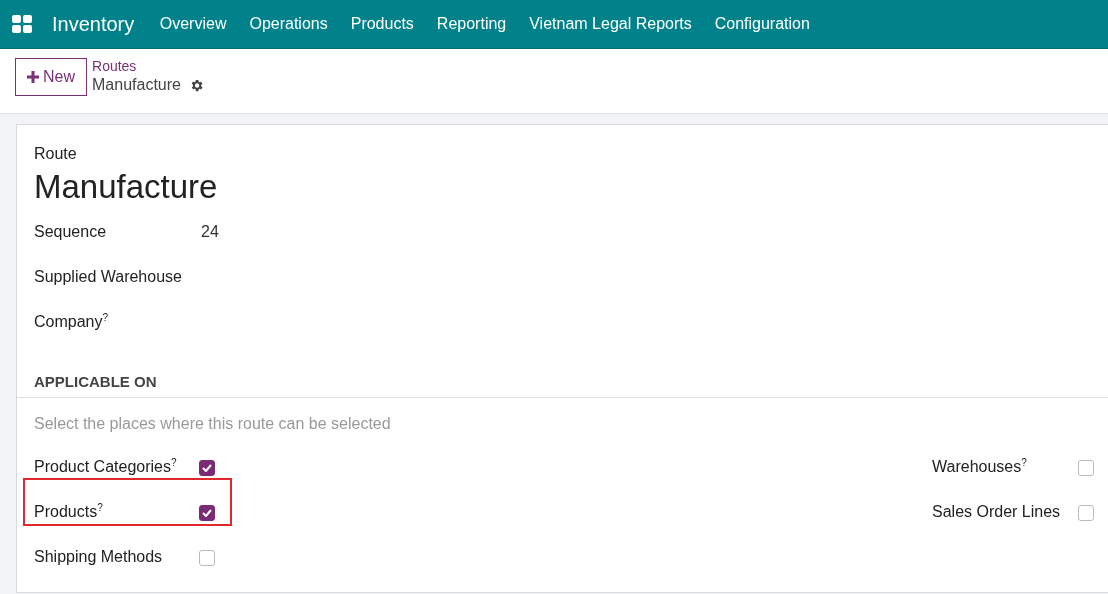 This screenshot has width=1108, height=594. Describe the element at coordinates (71, 232) in the screenshot. I see `field-label: Sequence` at that location.